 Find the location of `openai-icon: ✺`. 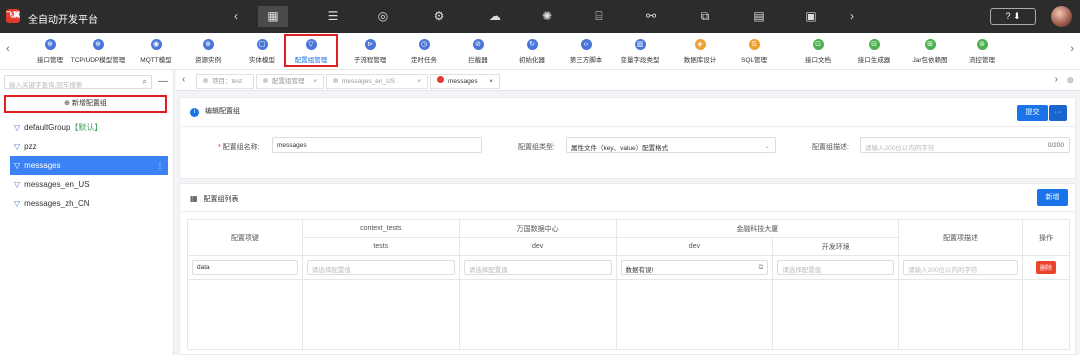

openai-icon: ✺ is located at coordinates (547, 16).